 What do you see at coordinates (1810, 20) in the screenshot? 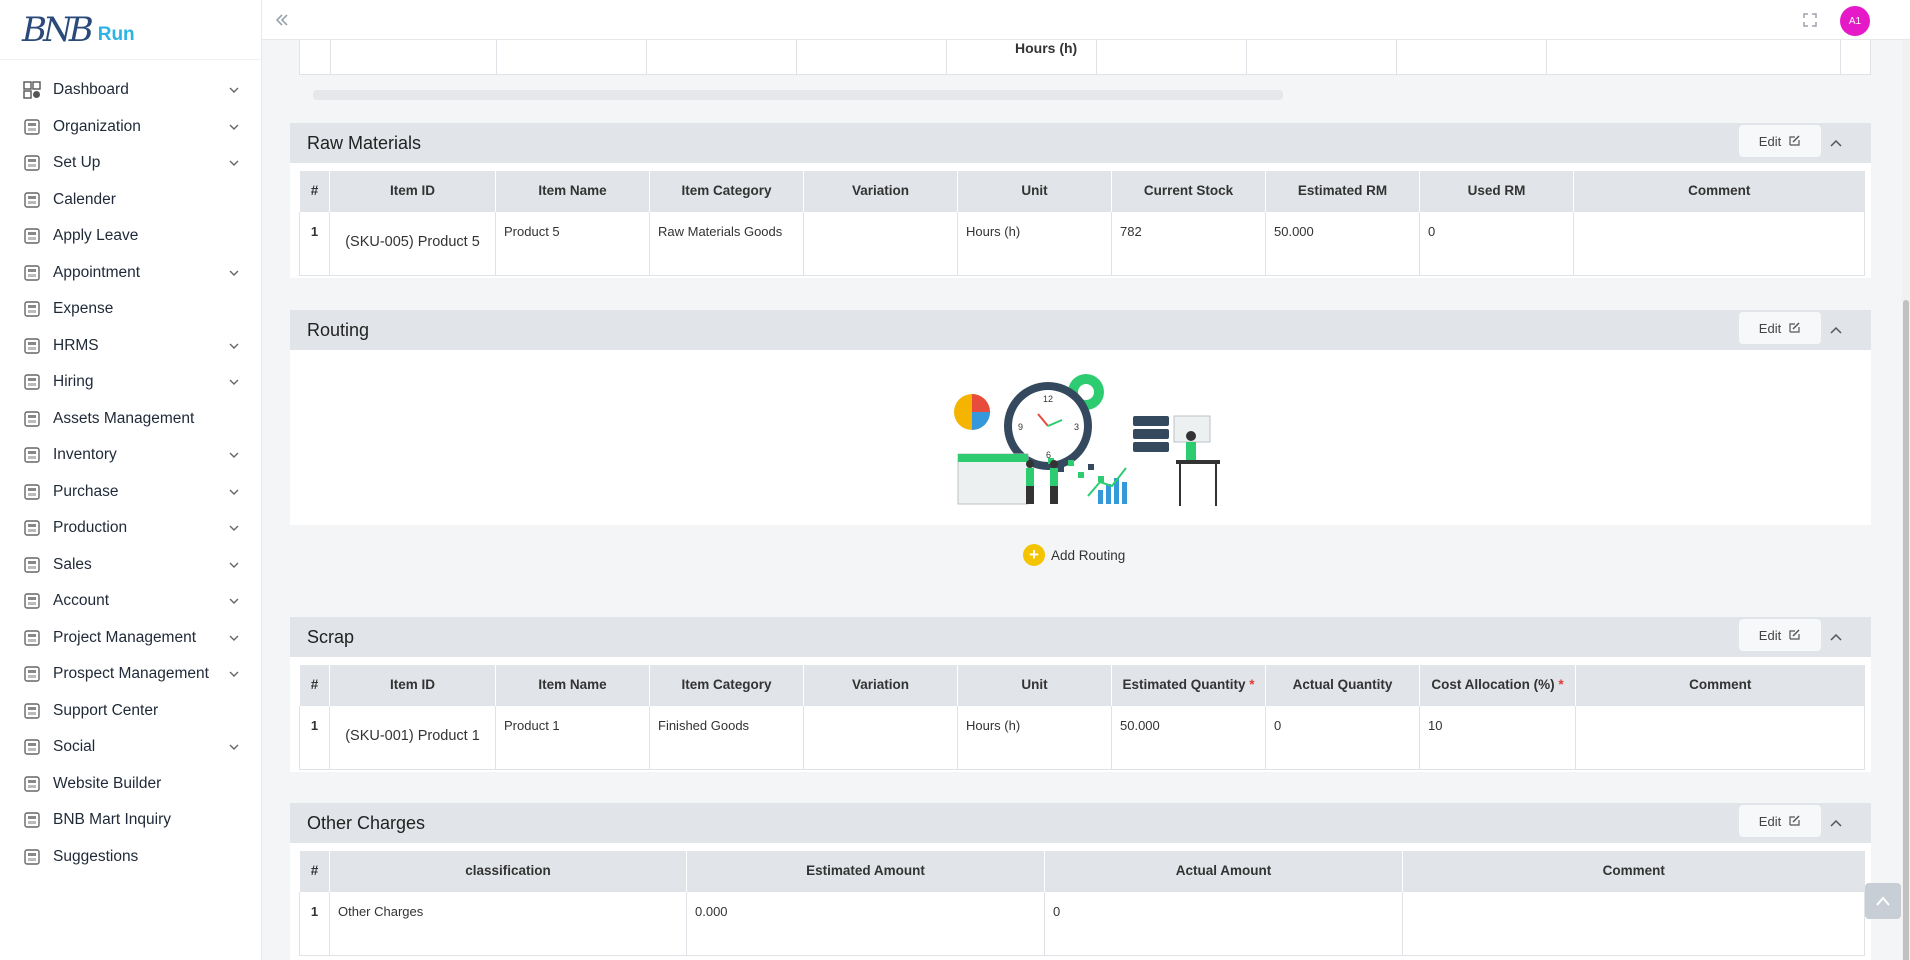
I see `fullscreen-icon` at bounding box center [1810, 20].